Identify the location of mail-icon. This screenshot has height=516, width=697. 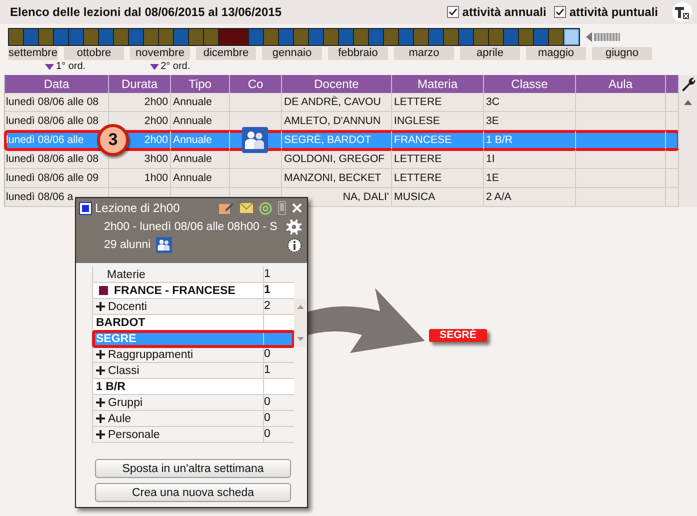
(246, 208).